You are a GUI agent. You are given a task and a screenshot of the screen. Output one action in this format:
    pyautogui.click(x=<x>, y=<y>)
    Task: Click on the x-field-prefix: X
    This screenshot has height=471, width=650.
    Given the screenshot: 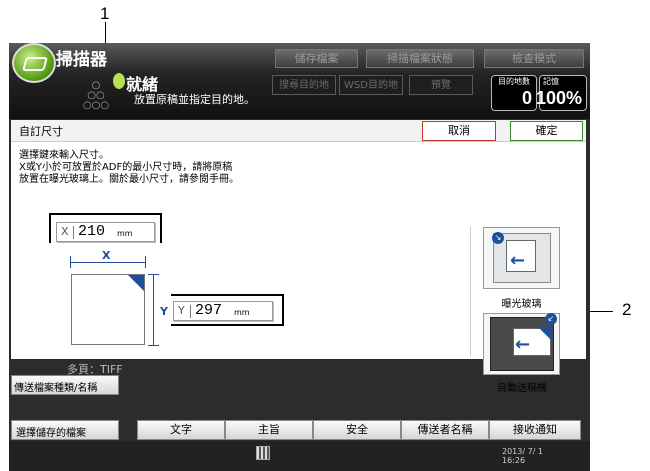 What is the action you would take?
    pyautogui.click(x=65, y=231)
    